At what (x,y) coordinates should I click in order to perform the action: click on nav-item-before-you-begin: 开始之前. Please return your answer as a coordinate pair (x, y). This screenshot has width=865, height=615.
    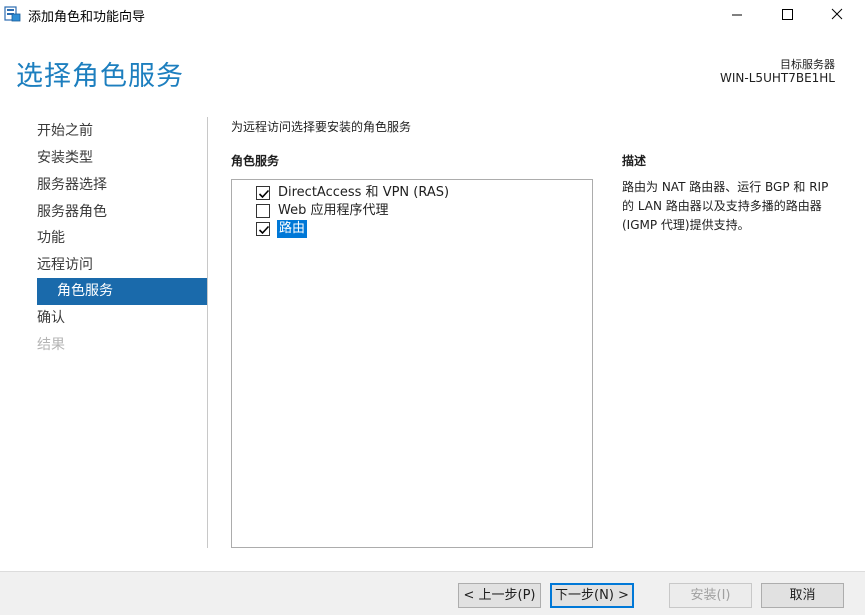
    Looking at the image, I should click on (122, 131).